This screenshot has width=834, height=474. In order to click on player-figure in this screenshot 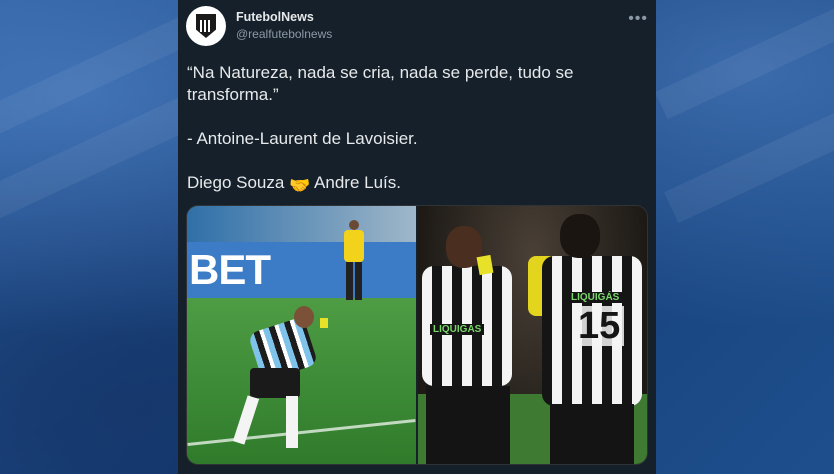, I will do `click(280, 381)`.